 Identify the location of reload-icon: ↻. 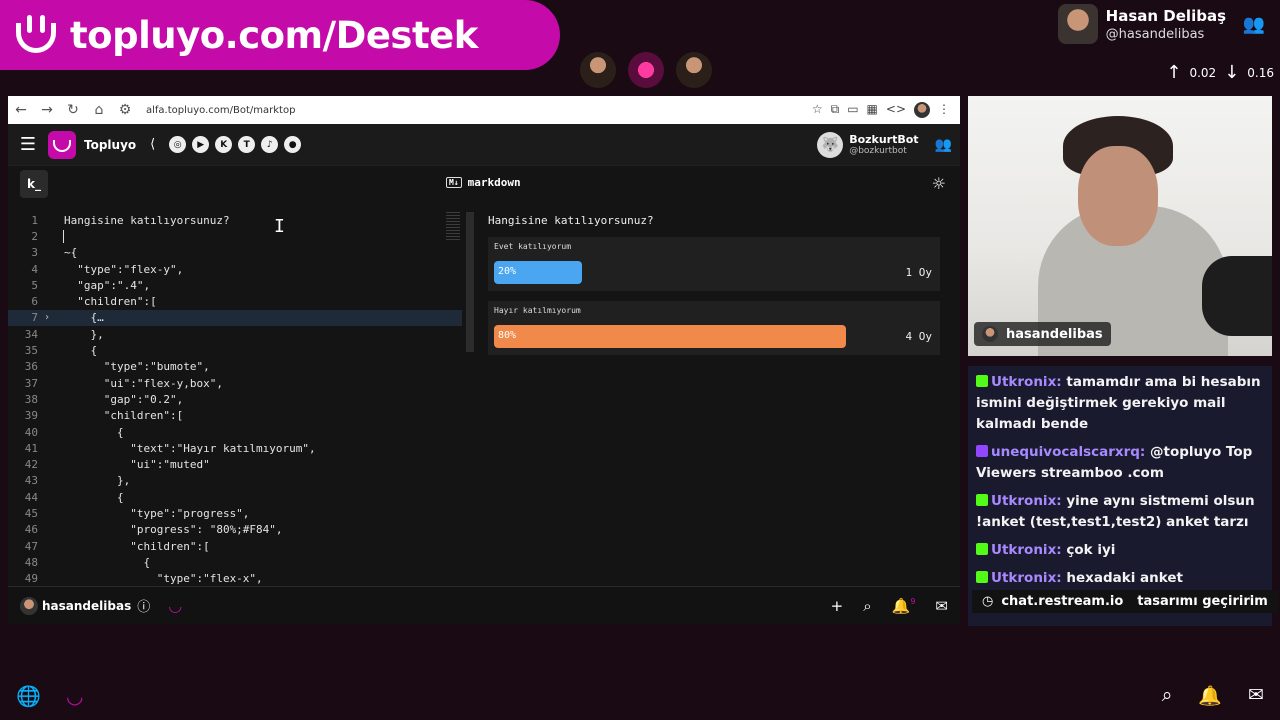
(73, 110).